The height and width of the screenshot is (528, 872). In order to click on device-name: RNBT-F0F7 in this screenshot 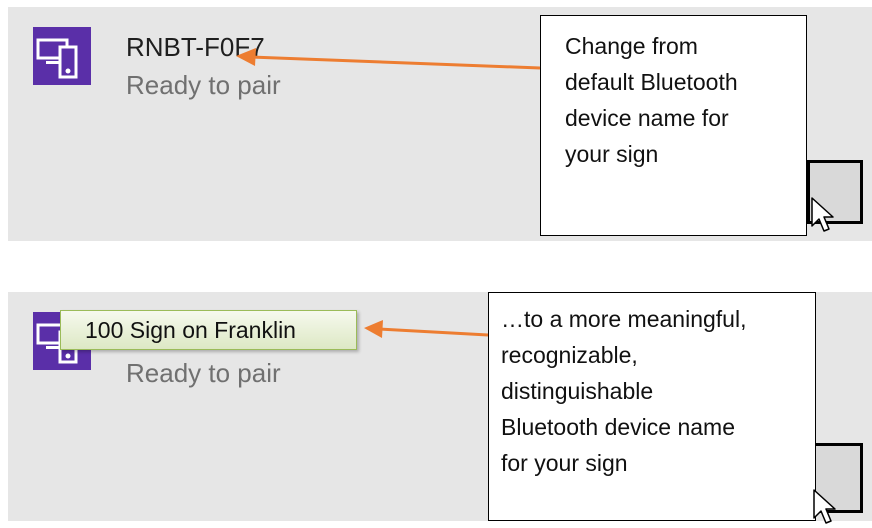, I will do `click(195, 47)`.